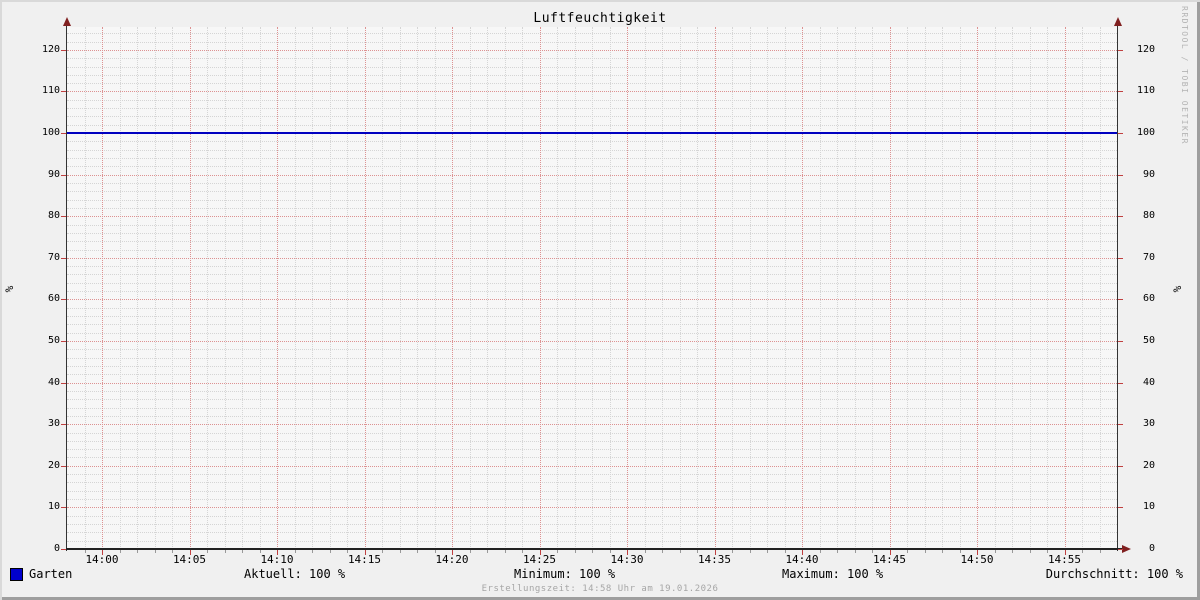 The width and height of the screenshot is (1200, 600). Describe the element at coordinates (1145, 133) in the screenshot. I see `y-axis-tick-label-right: 100` at that location.